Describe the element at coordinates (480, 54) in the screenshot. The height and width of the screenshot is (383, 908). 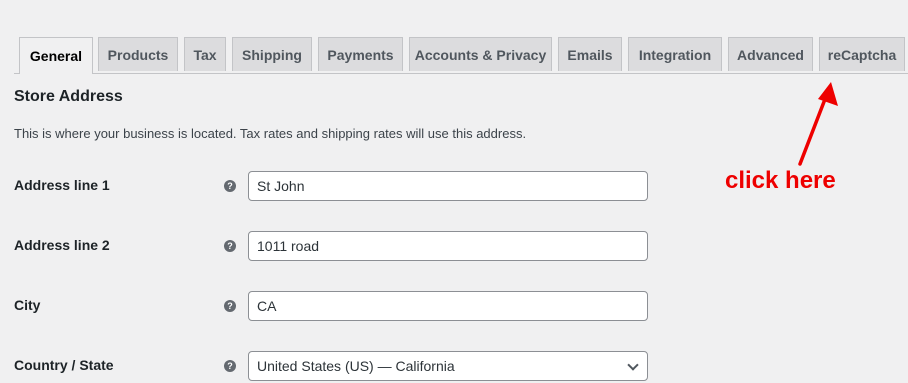
I see `tab-accounts-privacy: Accounts & Privacy` at that location.